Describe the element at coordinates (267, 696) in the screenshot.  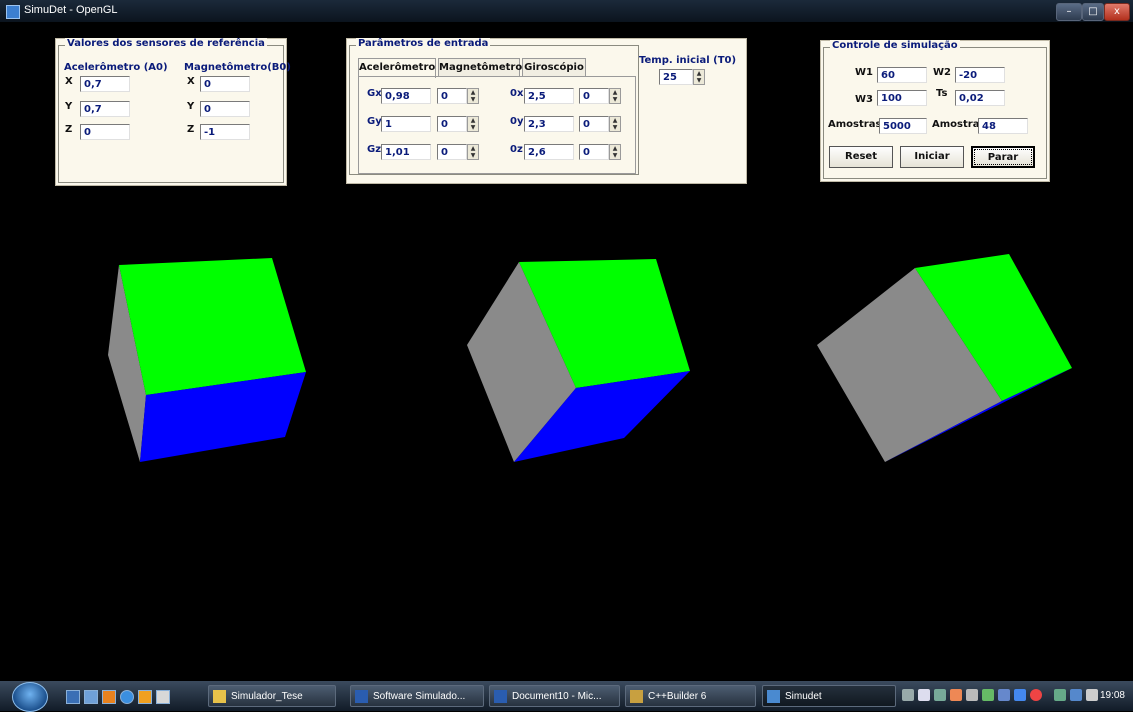
I see `taskbar-item-label: Simulador_Tese` at that location.